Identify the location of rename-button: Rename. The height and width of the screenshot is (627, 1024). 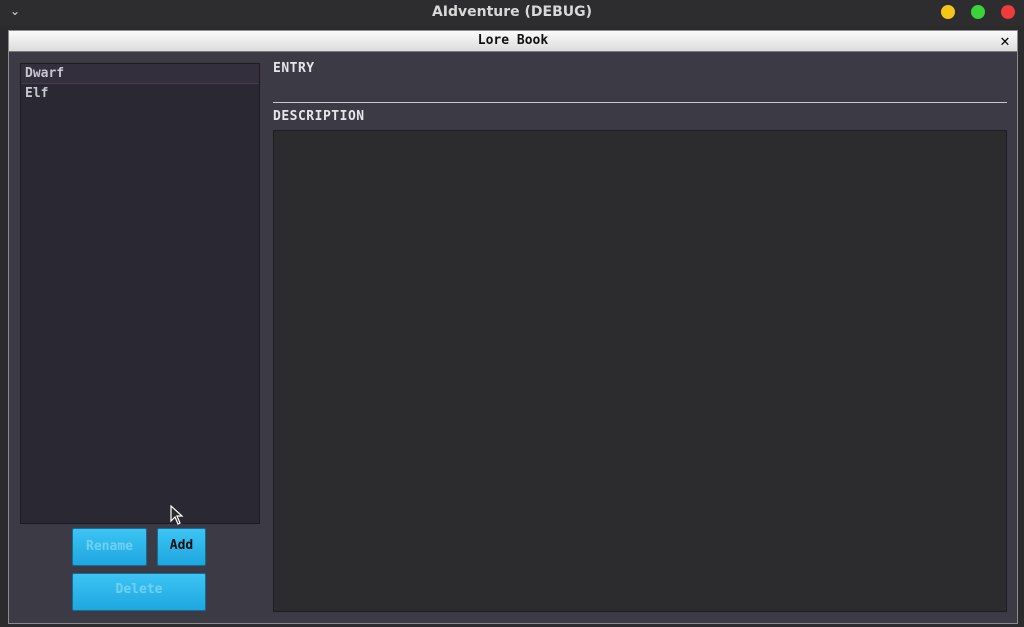
(109, 547).